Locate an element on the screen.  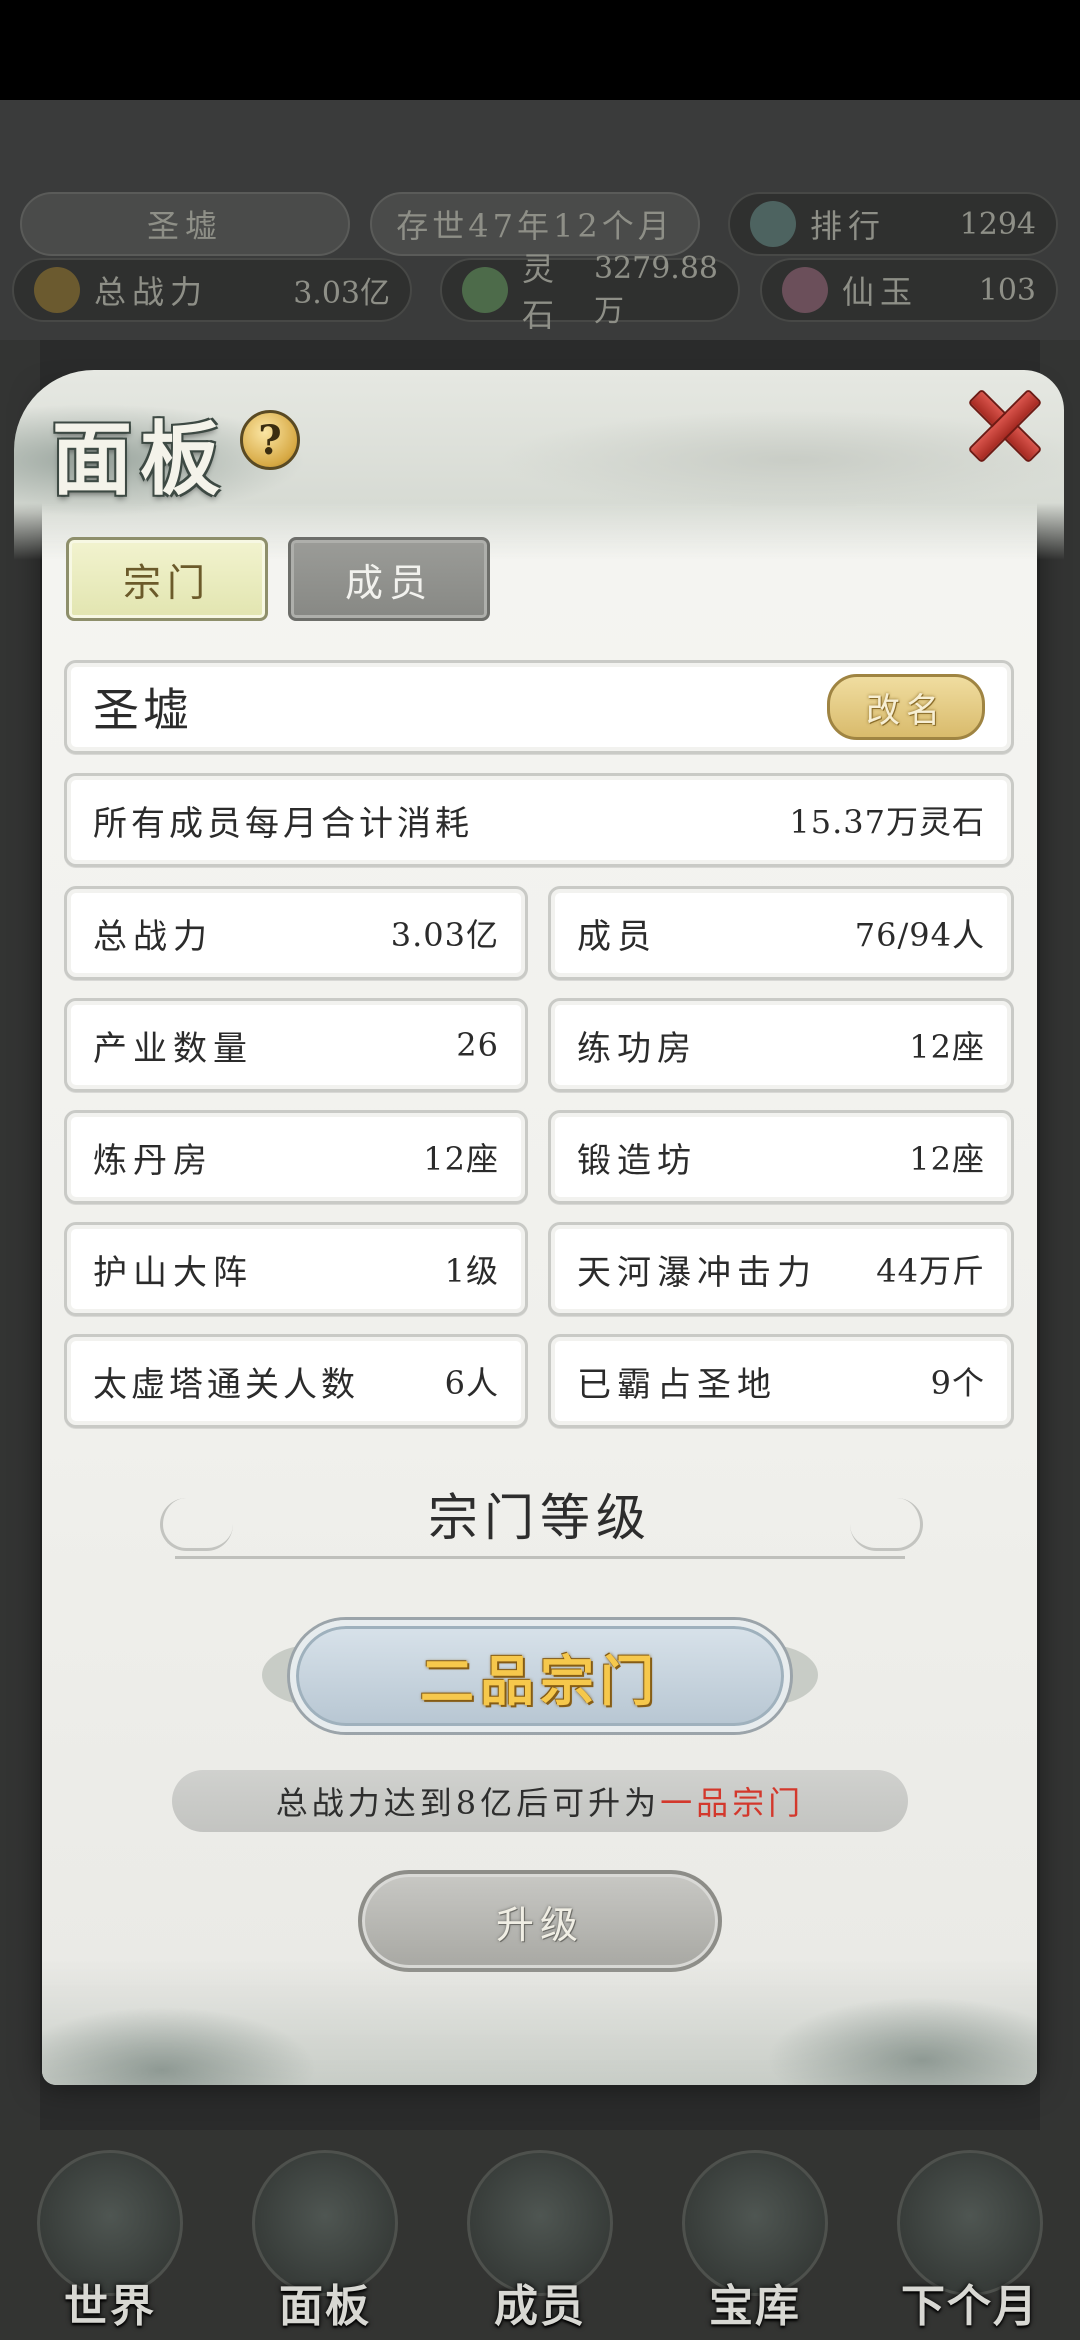
stat-label: 炼丹房 is located at coordinates (153, 1160).